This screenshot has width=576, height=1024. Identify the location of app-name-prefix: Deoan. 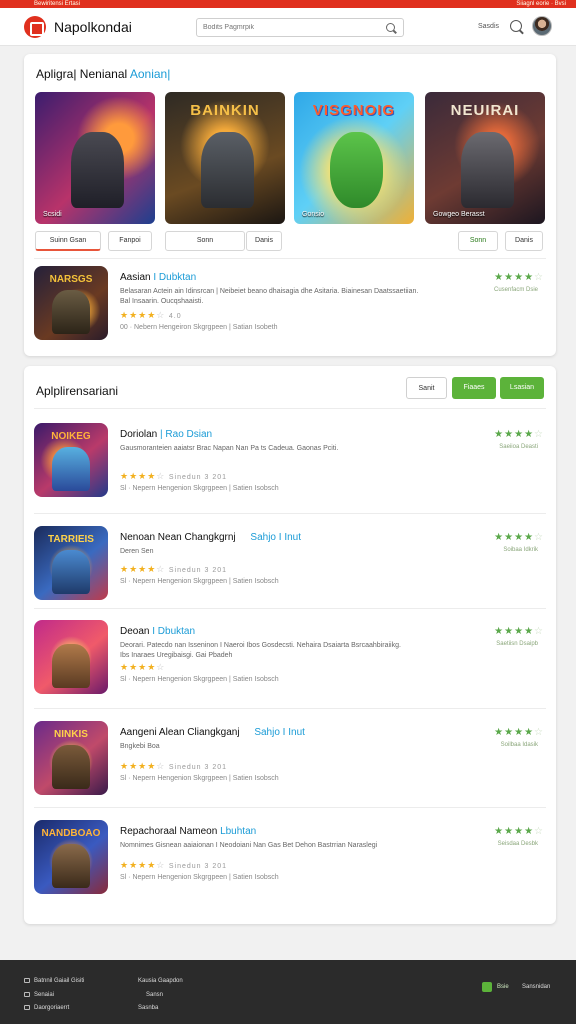
(135, 631).